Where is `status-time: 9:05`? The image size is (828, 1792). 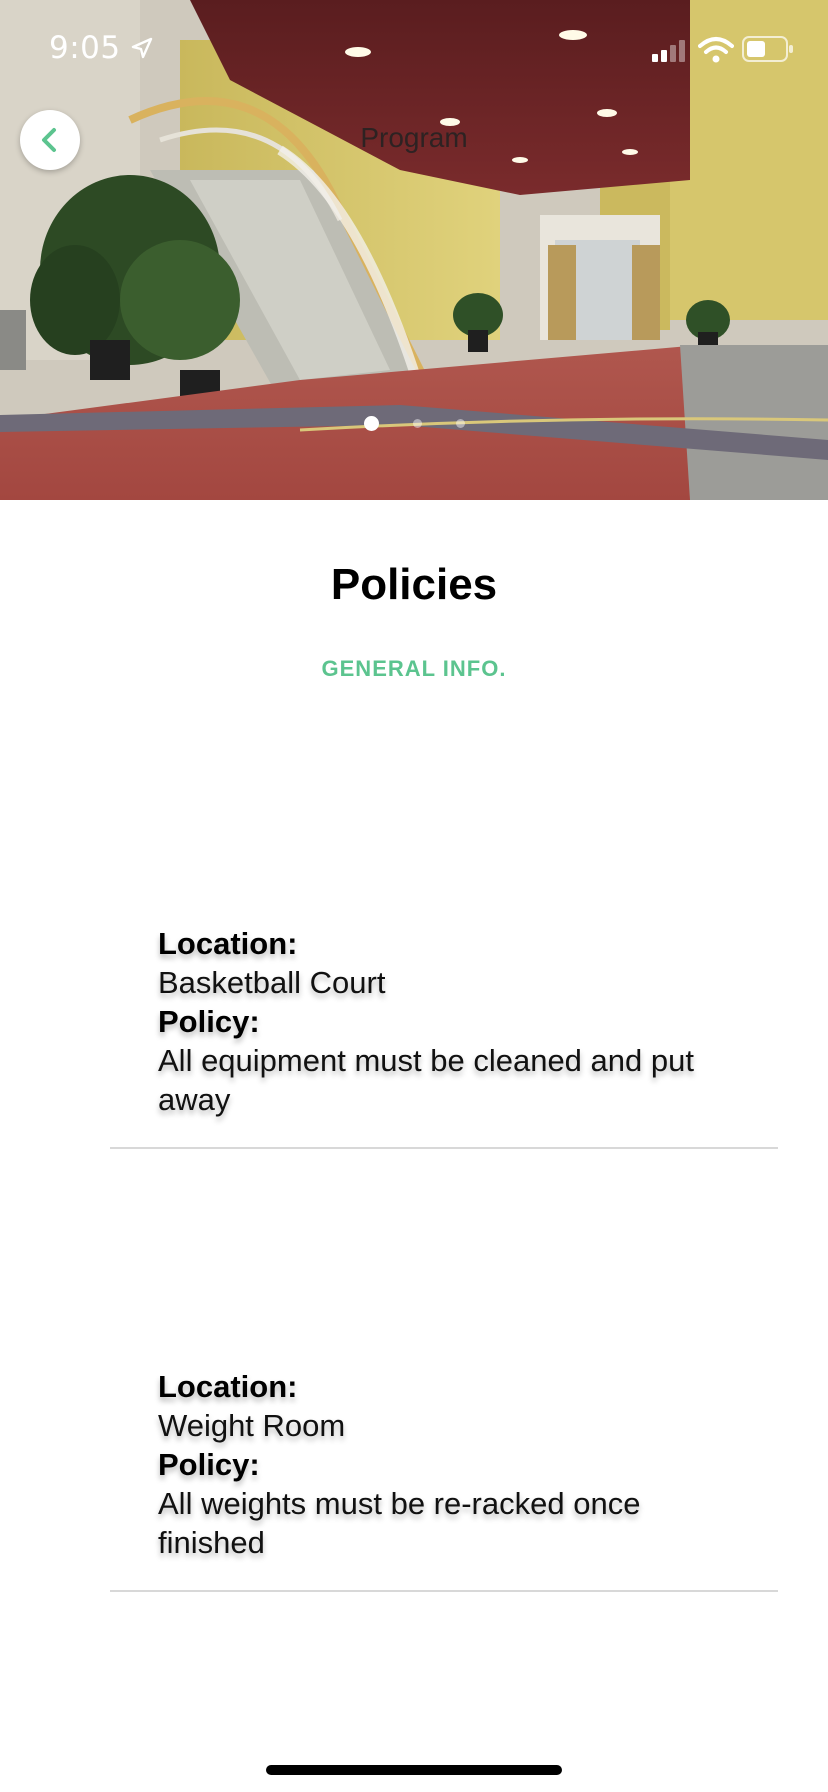 status-time: 9:05 is located at coordinates (85, 48).